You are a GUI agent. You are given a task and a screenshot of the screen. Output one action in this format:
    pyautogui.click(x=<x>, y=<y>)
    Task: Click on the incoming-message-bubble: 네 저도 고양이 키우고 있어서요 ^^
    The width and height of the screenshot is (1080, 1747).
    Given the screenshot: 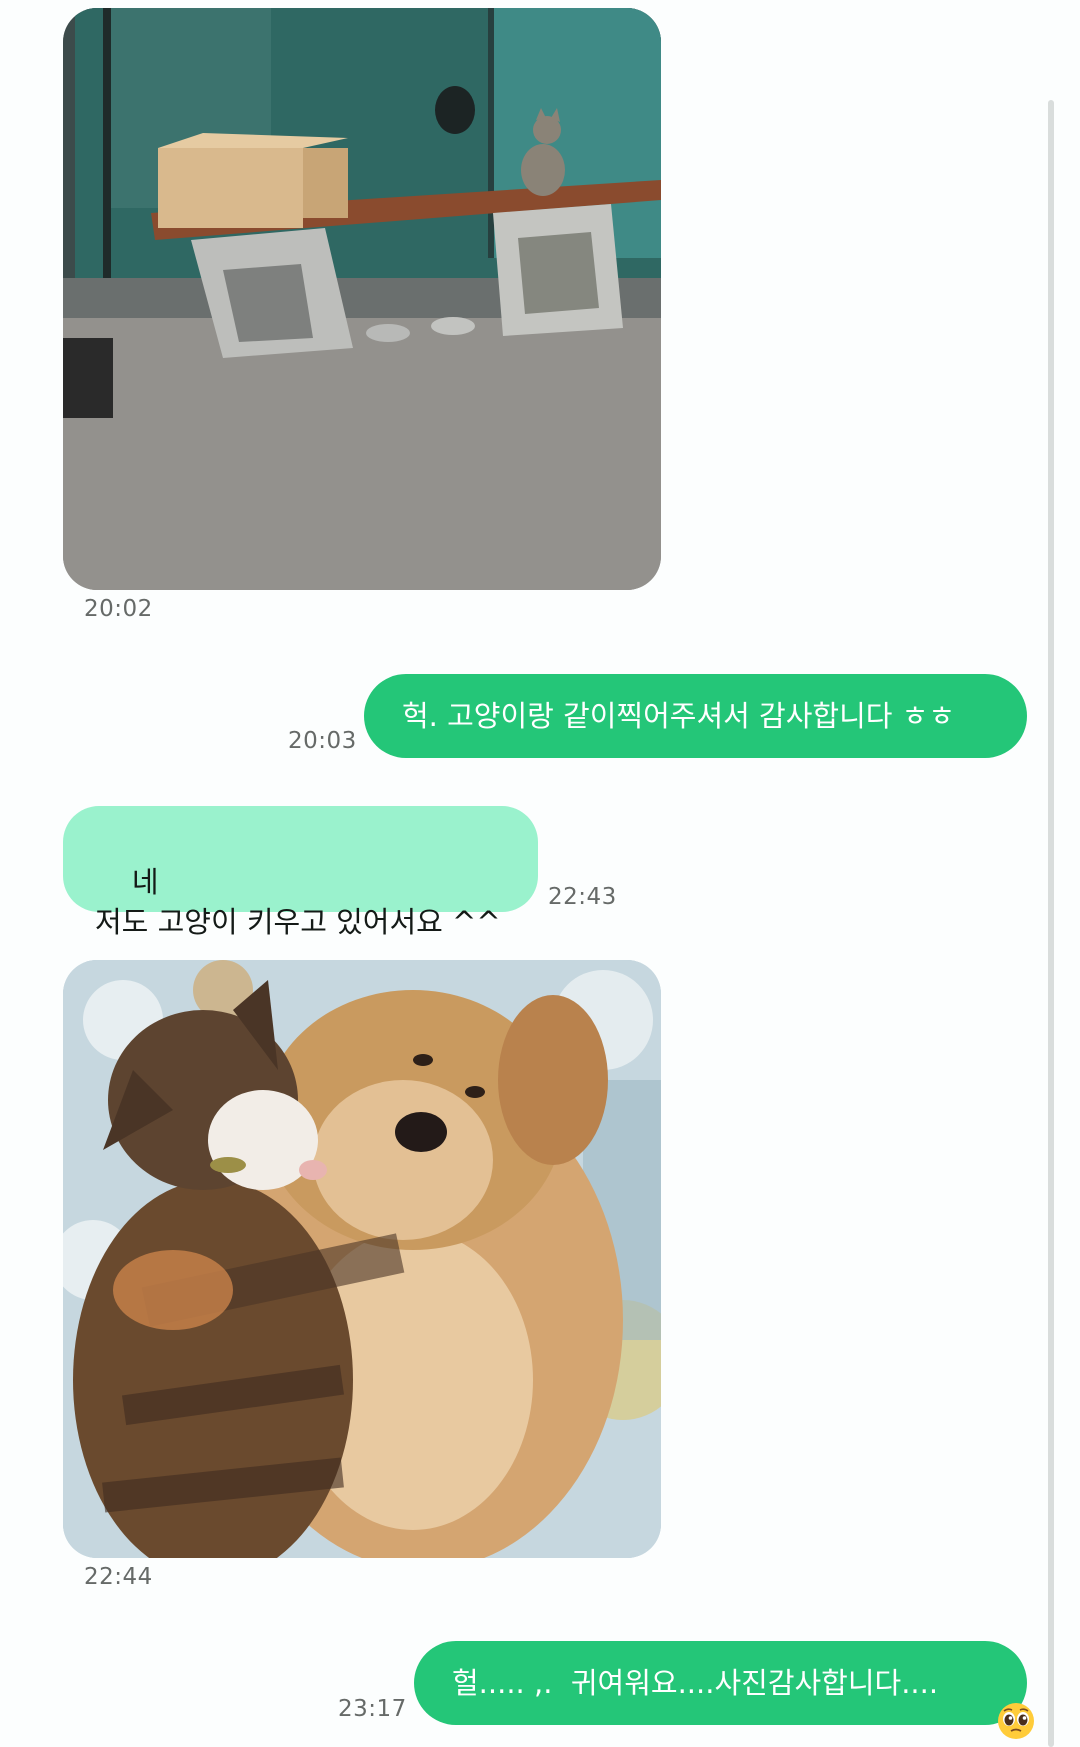 What is the action you would take?
    pyautogui.click(x=300, y=872)
    